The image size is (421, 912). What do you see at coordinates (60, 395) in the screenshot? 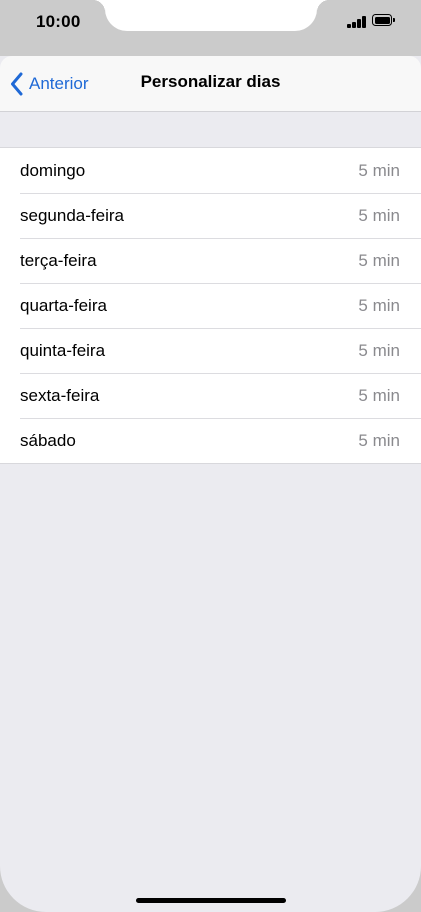
I see `day-label: sexta-feira` at bounding box center [60, 395].